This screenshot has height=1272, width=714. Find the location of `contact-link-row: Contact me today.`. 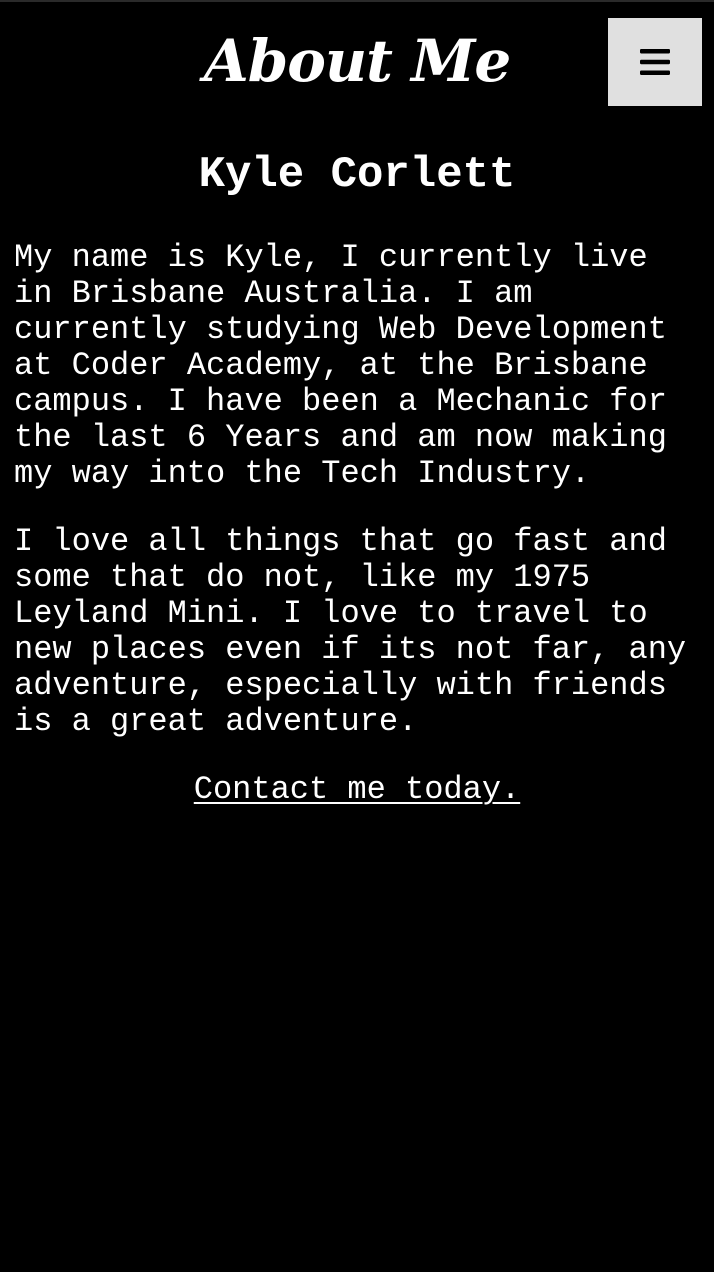

contact-link-row: Contact me today. is located at coordinates (357, 790).